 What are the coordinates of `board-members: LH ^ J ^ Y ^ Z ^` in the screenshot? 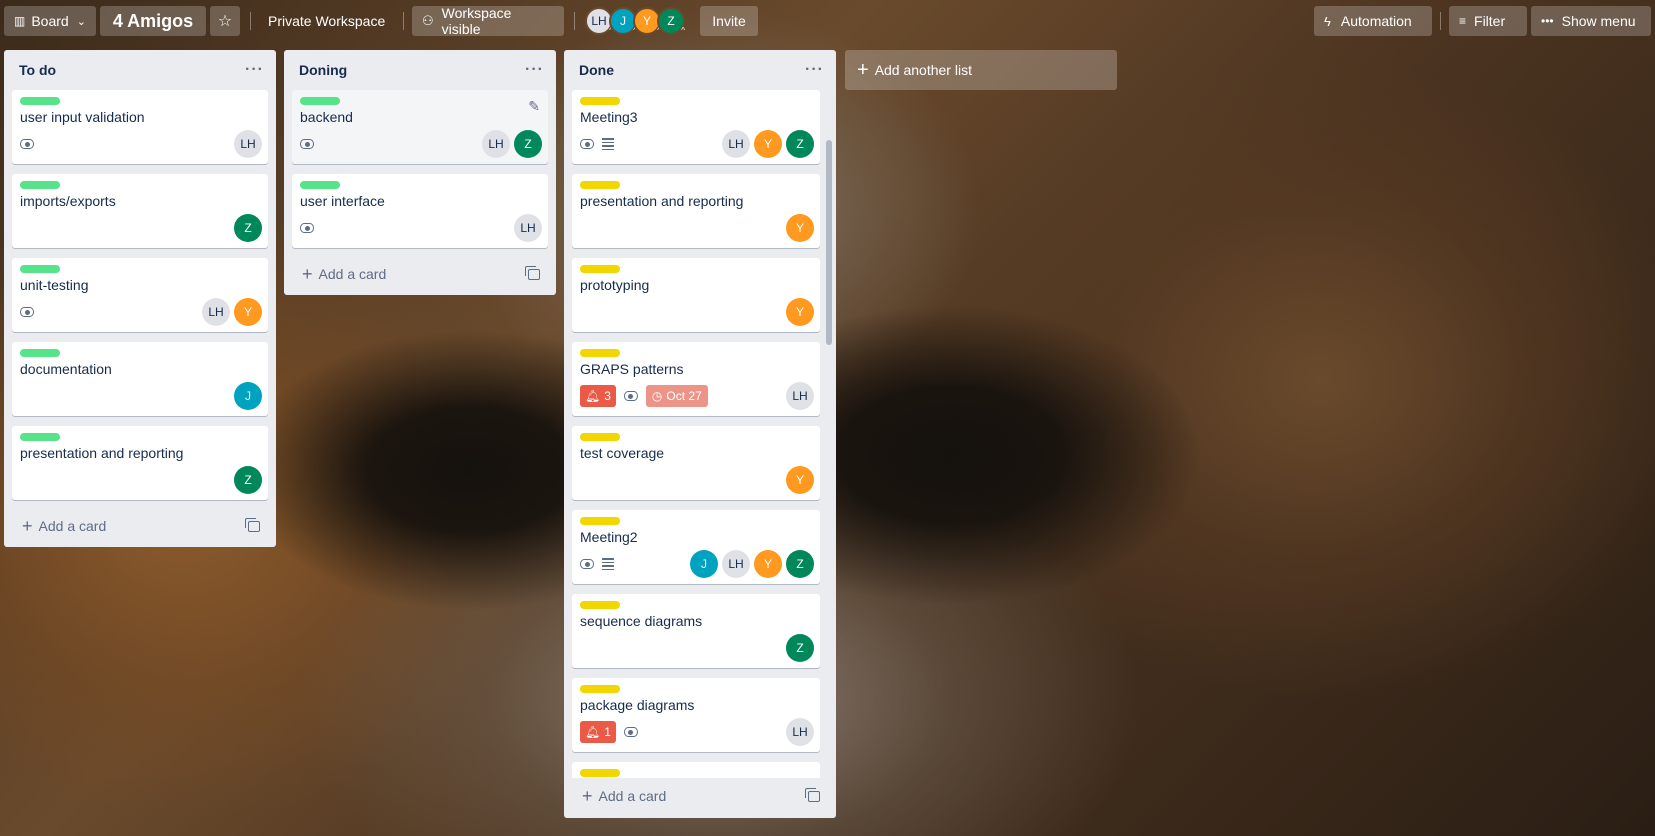 It's located at (635, 21).